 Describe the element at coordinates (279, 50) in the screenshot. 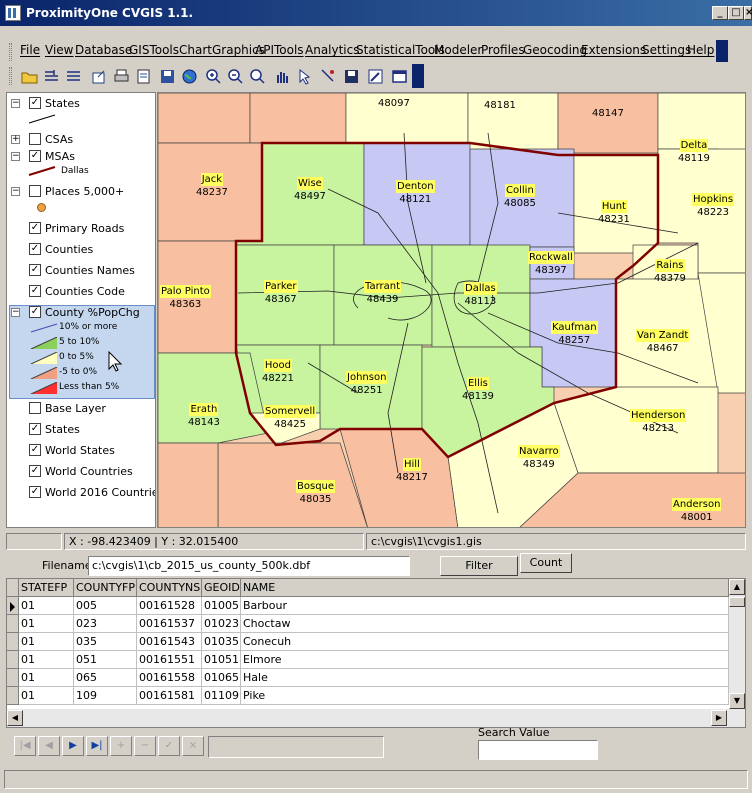

I see `menu-apitools: APITools` at that location.